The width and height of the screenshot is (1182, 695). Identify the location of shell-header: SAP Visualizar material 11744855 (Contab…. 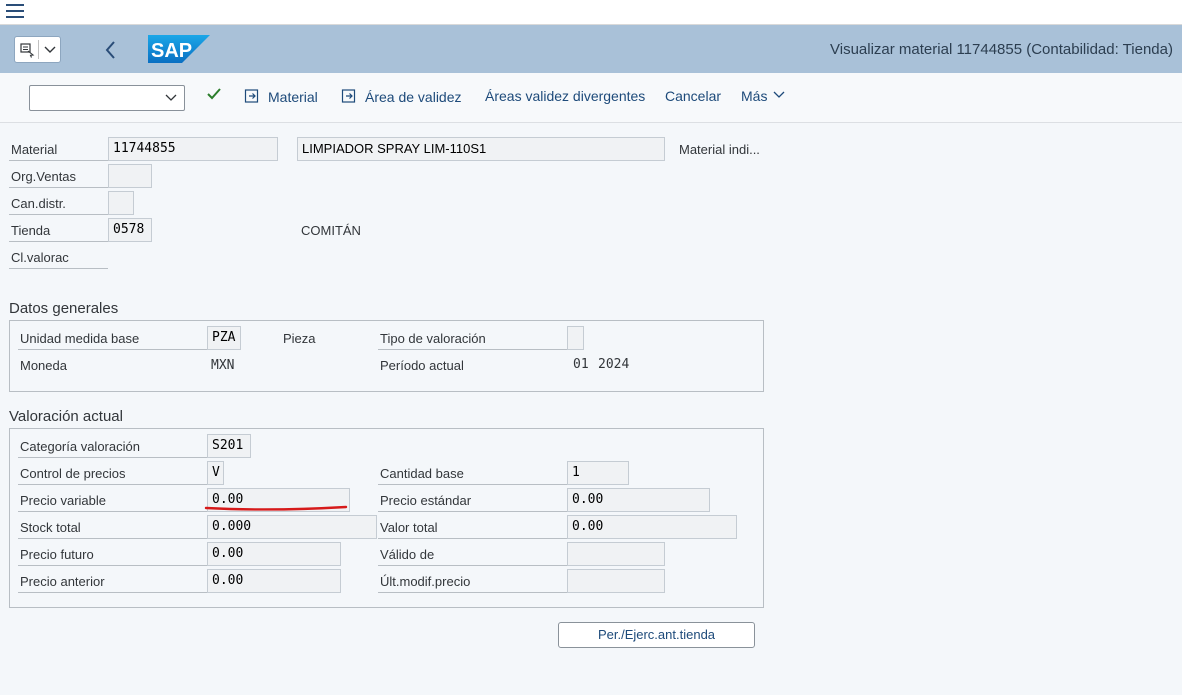
(591, 49).